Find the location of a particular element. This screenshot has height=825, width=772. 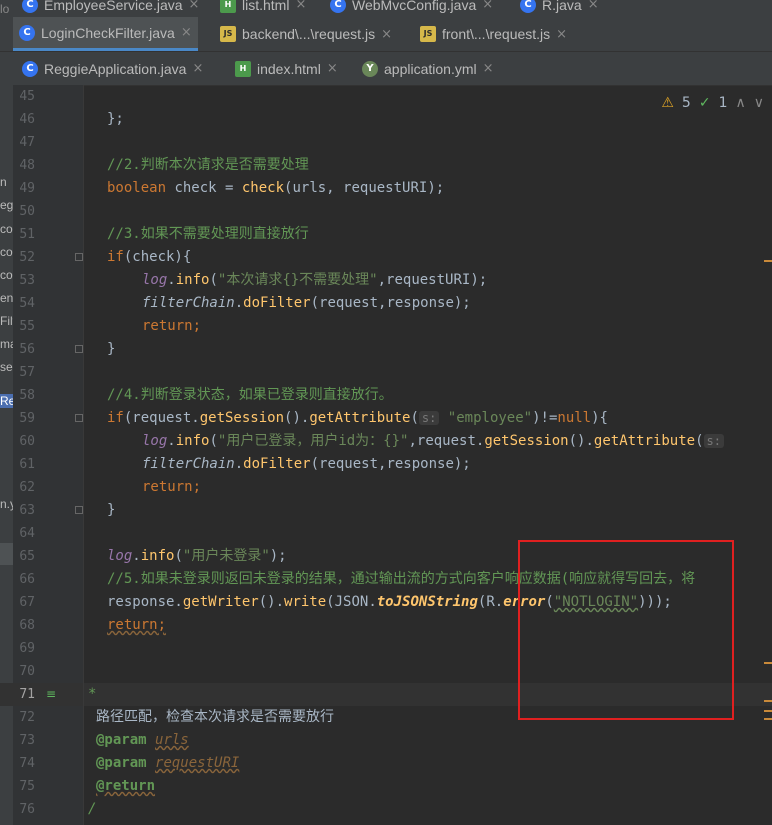

code-line: 58 //4.判断登录状态，如果已登录则直接放行。 is located at coordinates (386, 395).